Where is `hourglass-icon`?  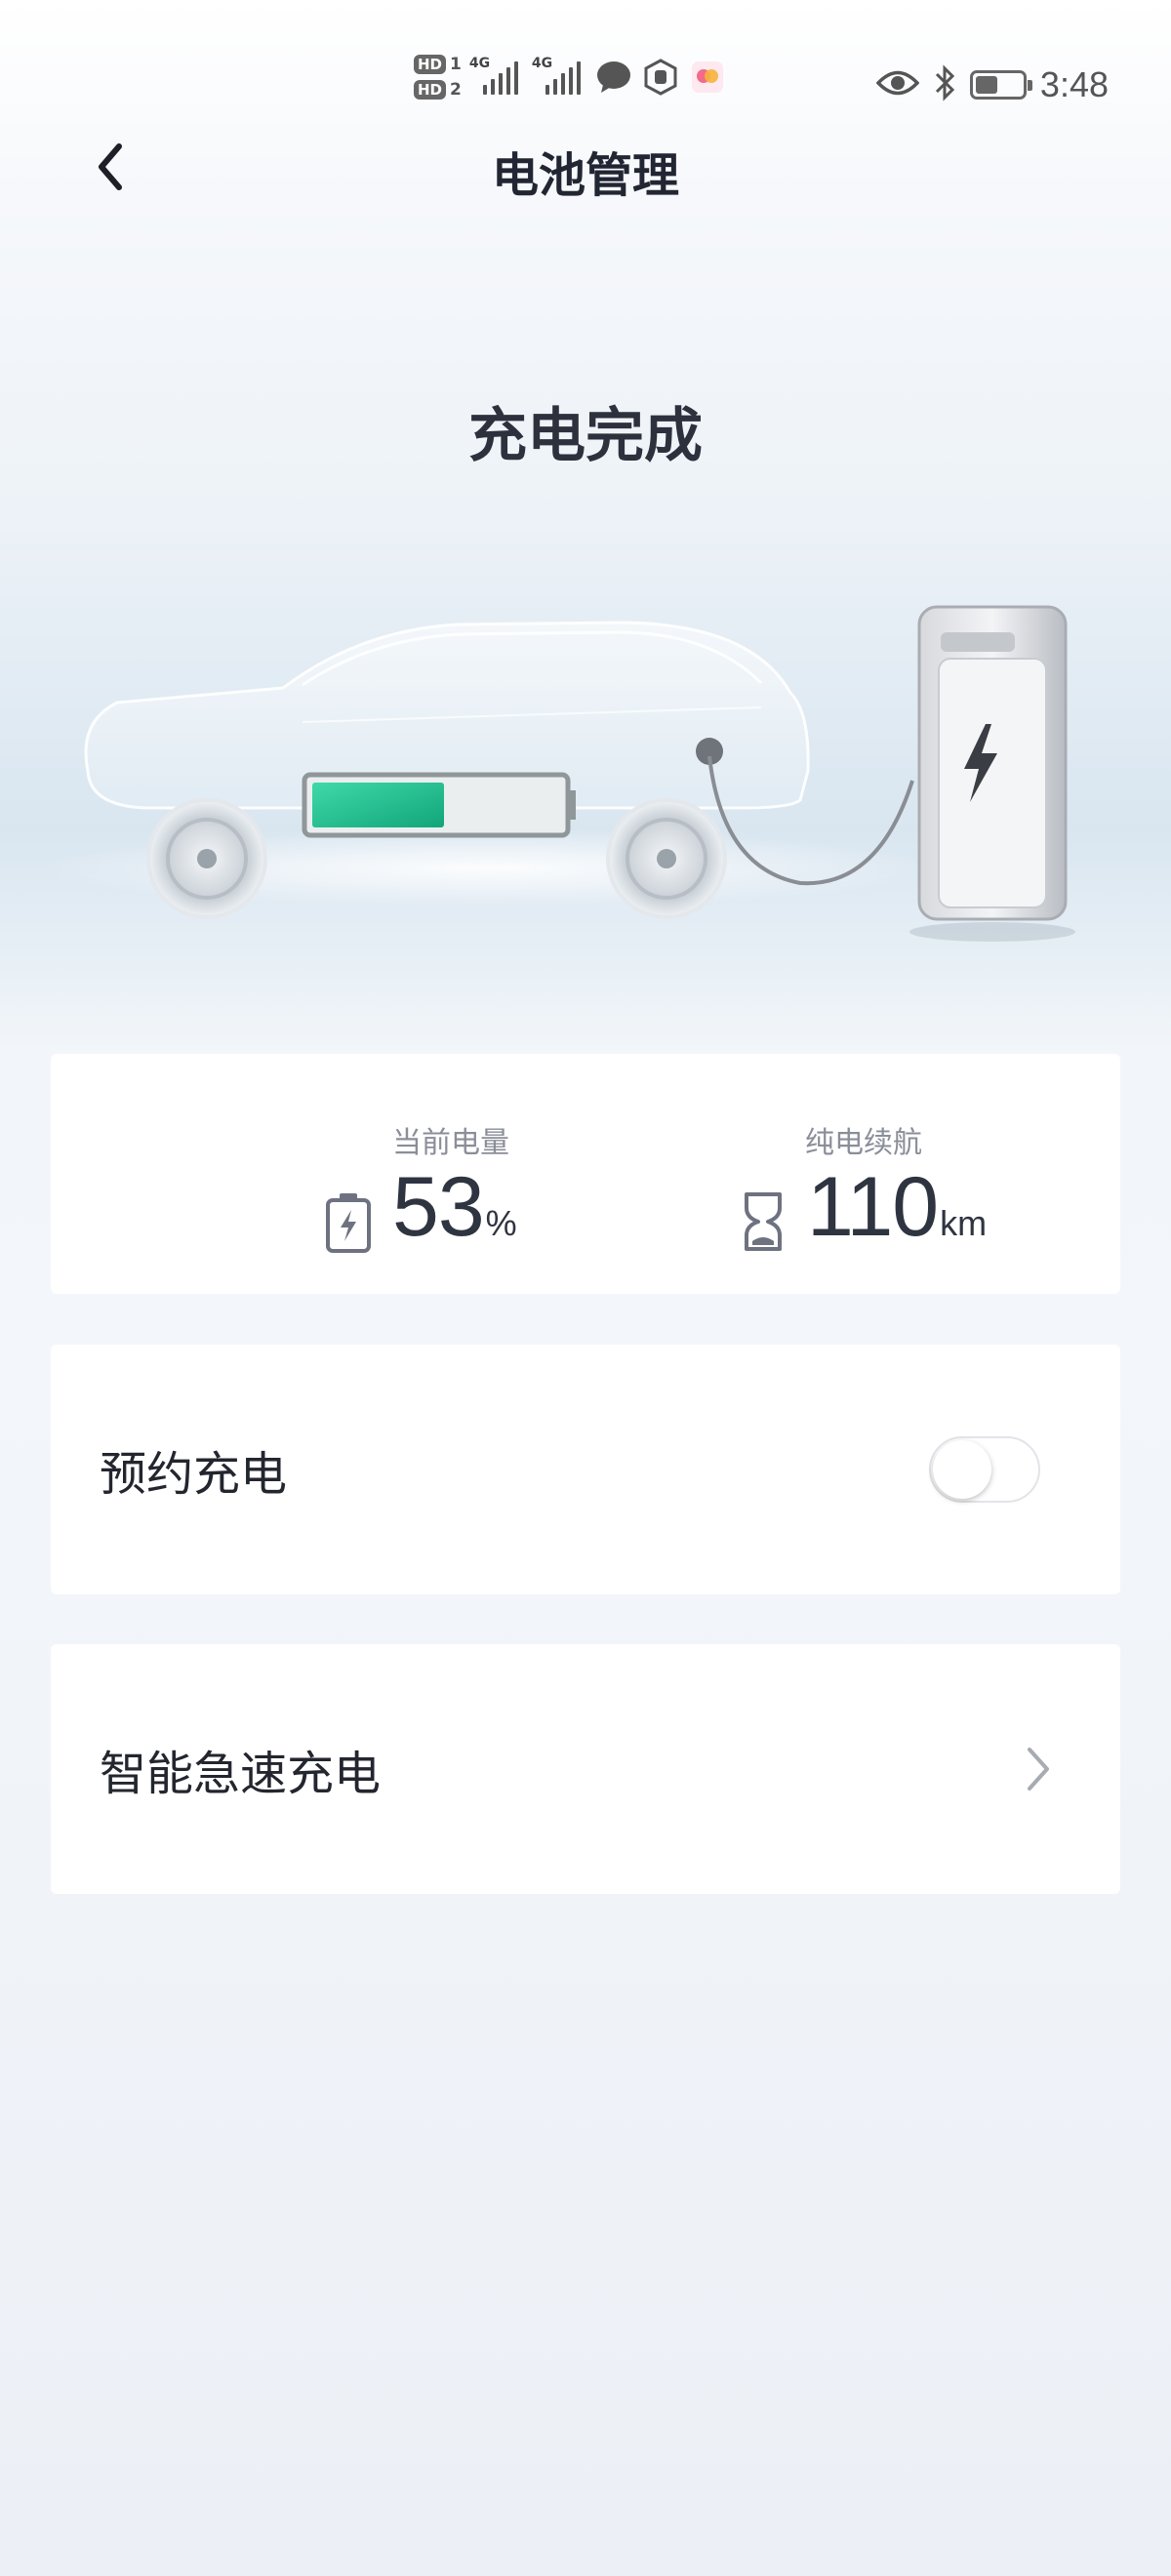
hourglass-icon is located at coordinates (763, 1221).